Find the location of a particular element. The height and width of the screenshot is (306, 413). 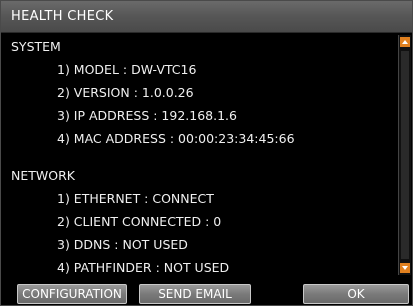

system-section-heading: SYSTEM is located at coordinates (36, 46).